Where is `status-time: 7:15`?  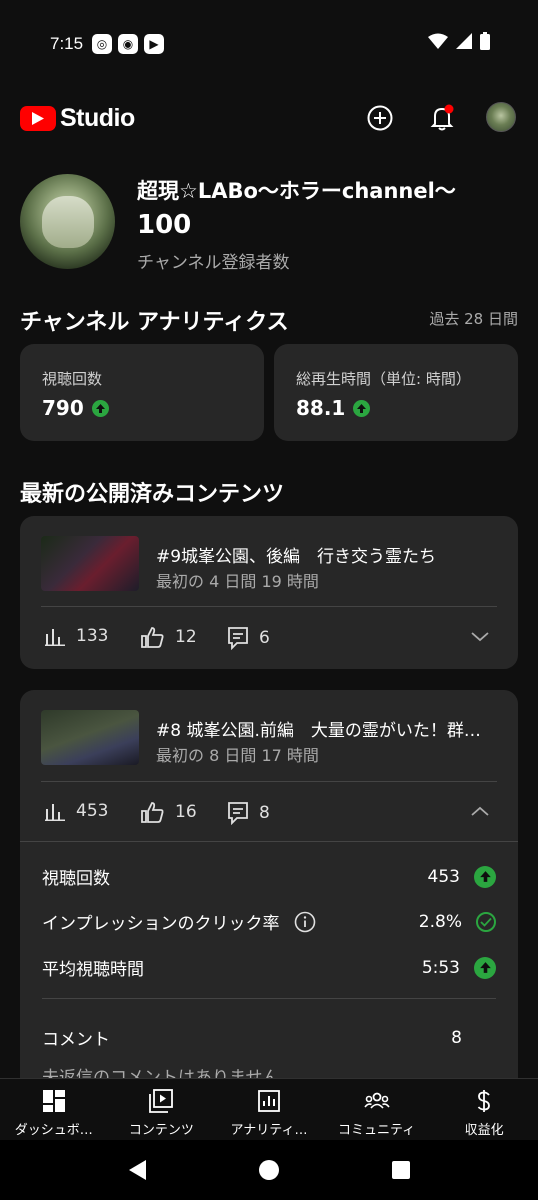
status-time: 7:15 is located at coordinates (67, 43).